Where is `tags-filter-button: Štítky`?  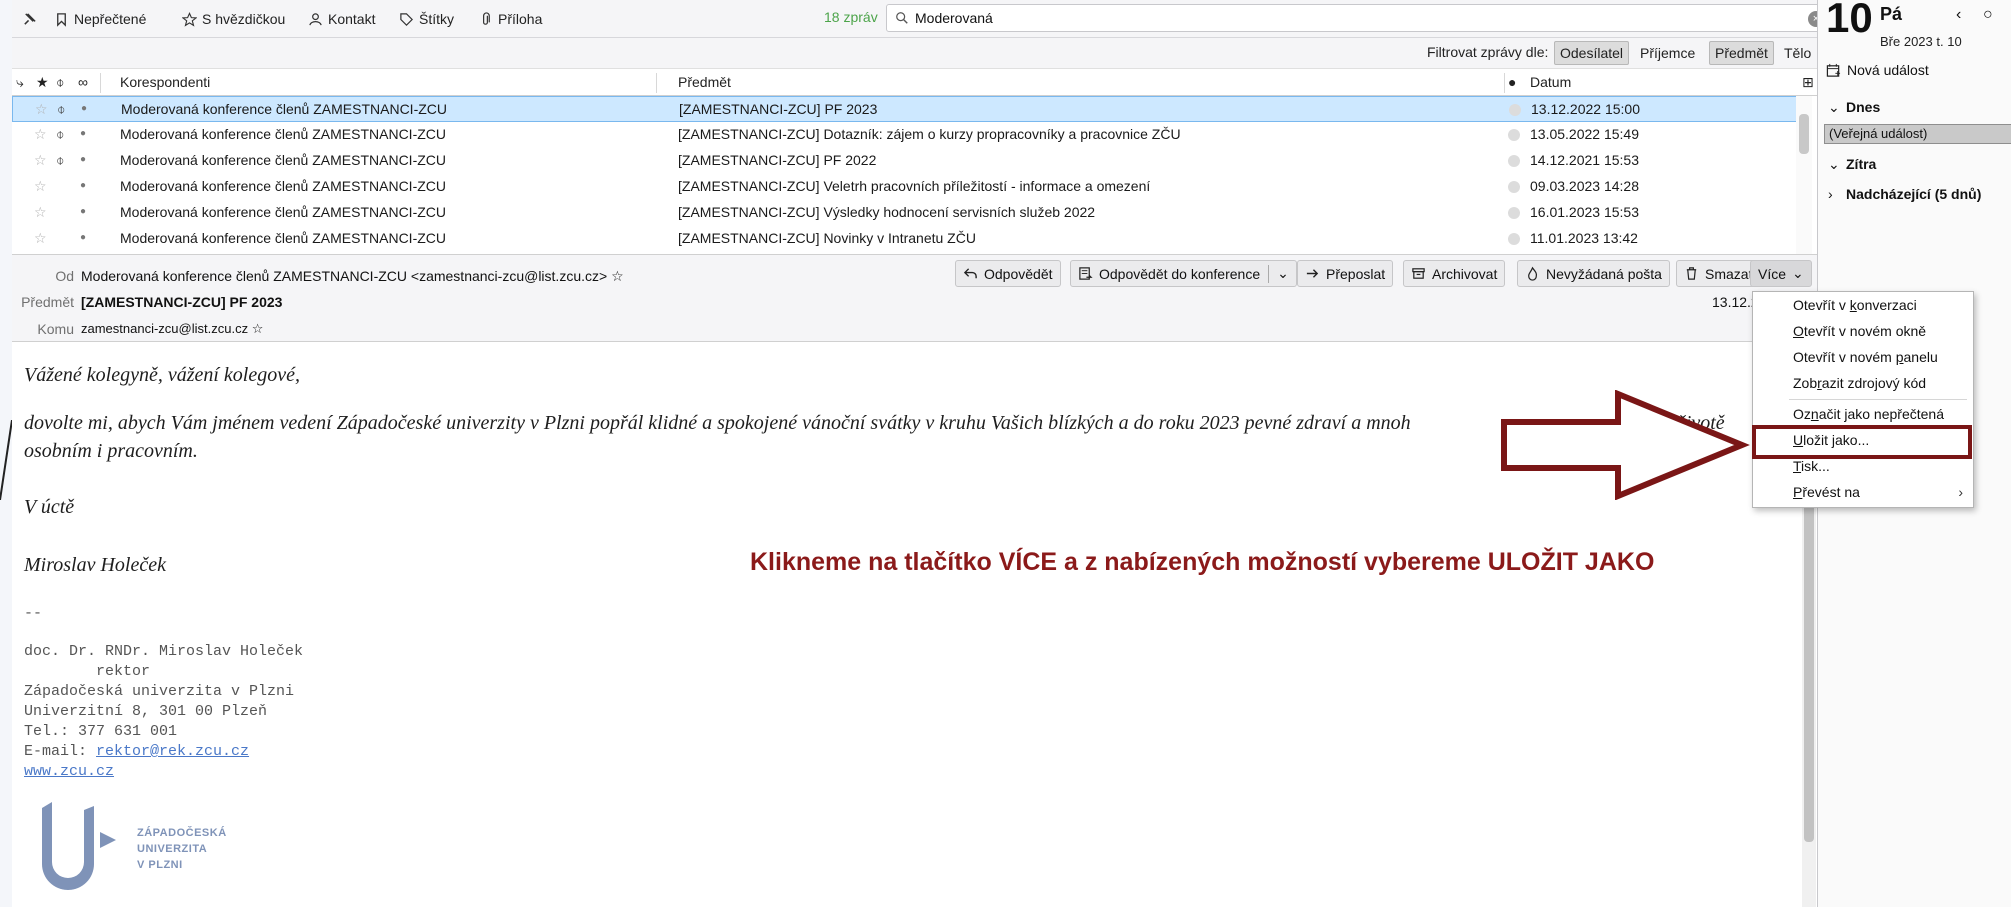
tags-filter-button: Štítky is located at coordinates (426, 19).